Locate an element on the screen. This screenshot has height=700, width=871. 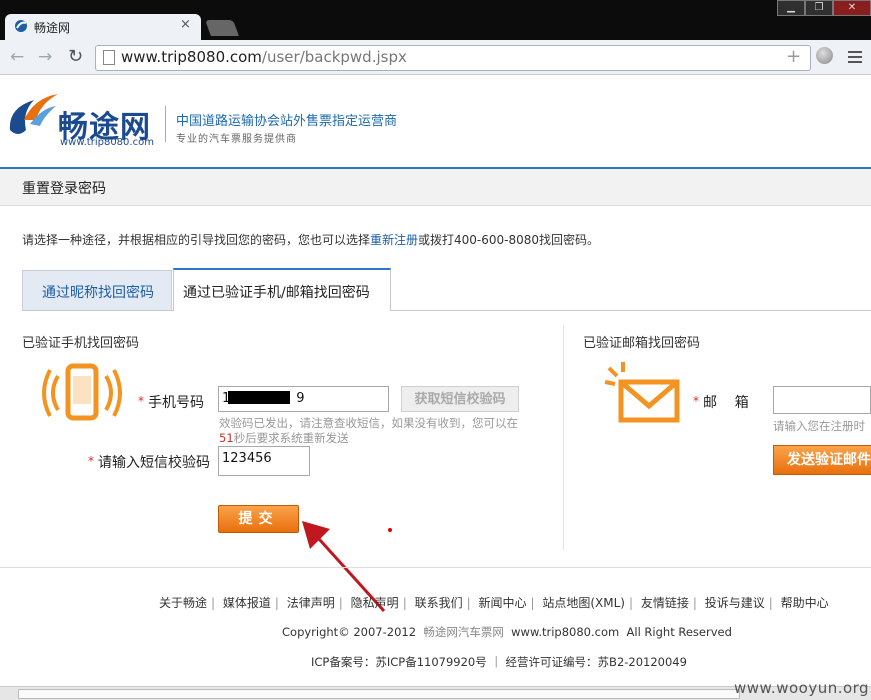
submit-button: 提交 is located at coordinates (258, 519).